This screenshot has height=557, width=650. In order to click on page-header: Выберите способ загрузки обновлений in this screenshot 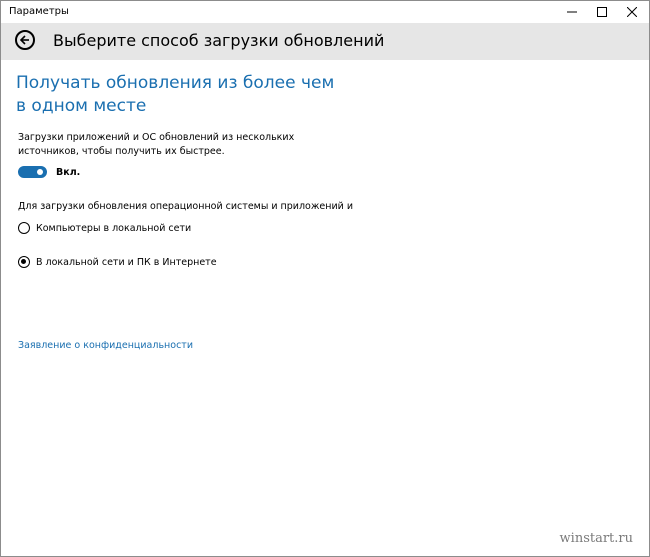, I will do `click(325, 41)`.